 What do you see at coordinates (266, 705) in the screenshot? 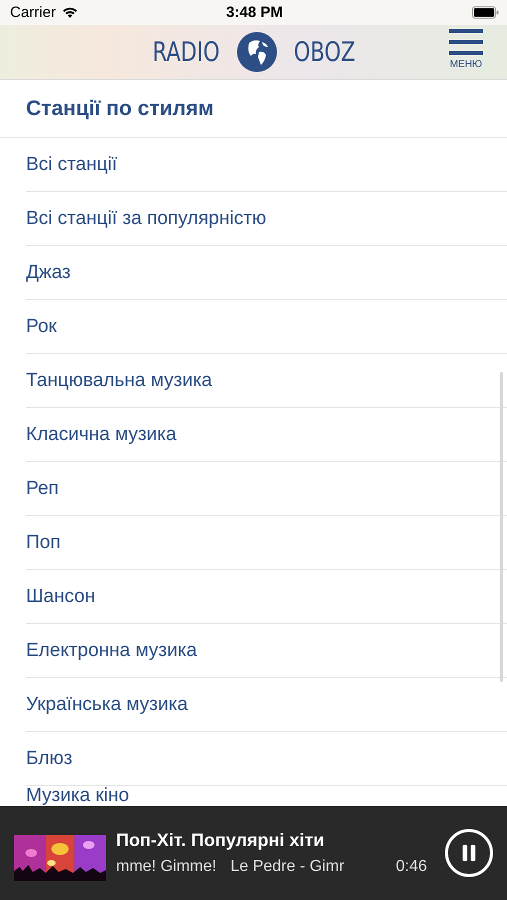
I see `list-item: Українська музика` at bounding box center [266, 705].